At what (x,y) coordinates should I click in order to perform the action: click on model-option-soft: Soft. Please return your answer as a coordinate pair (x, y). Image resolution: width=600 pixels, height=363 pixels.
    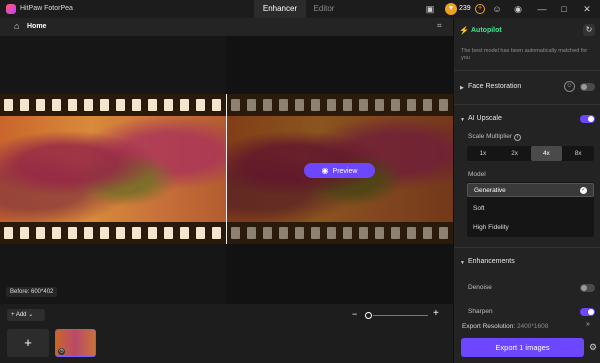
    Looking at the image, I should click on (530, 209).